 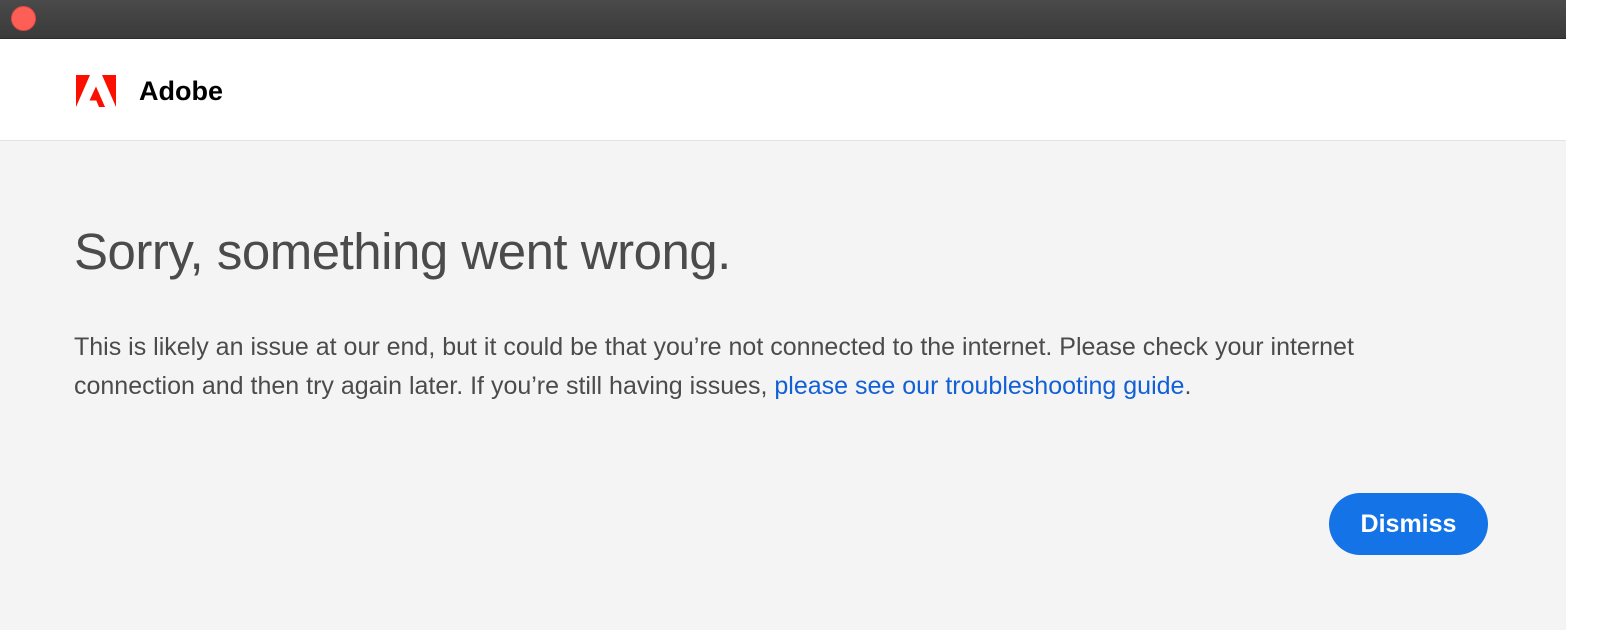 I want to click on troubleshooting-guide-link: please see our troubleshooting guide, so click(x=979, y=386).